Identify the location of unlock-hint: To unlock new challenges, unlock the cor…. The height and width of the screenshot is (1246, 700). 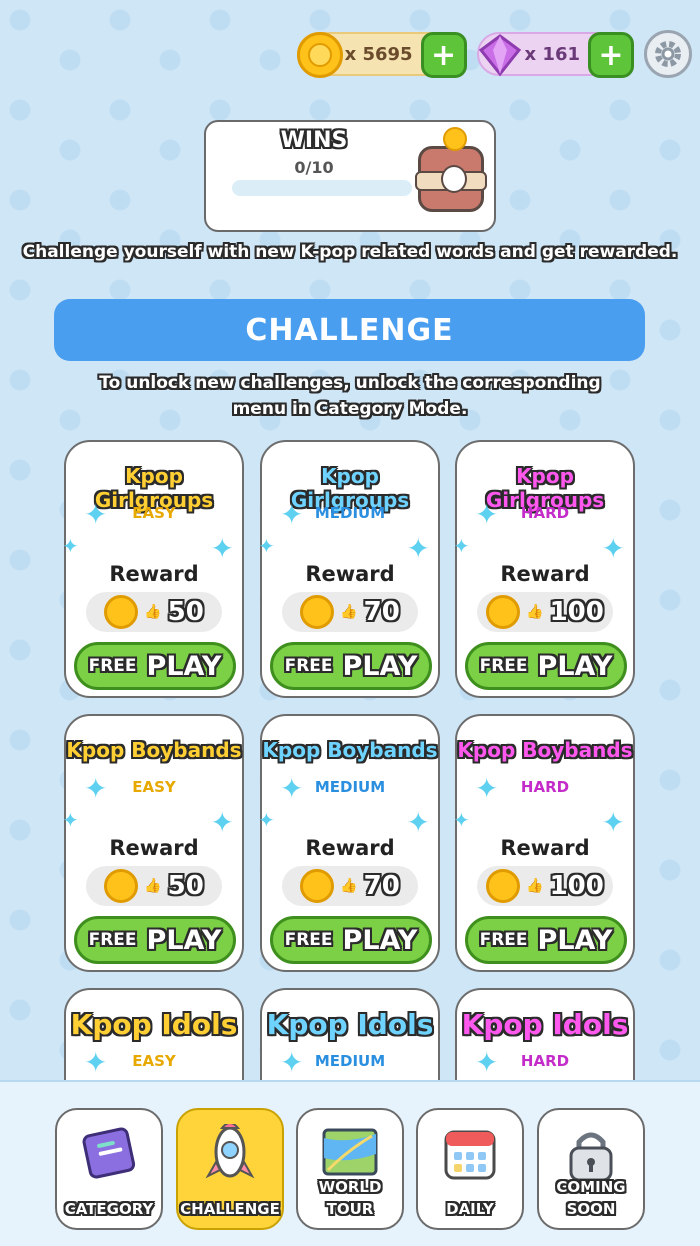
(350, 396).